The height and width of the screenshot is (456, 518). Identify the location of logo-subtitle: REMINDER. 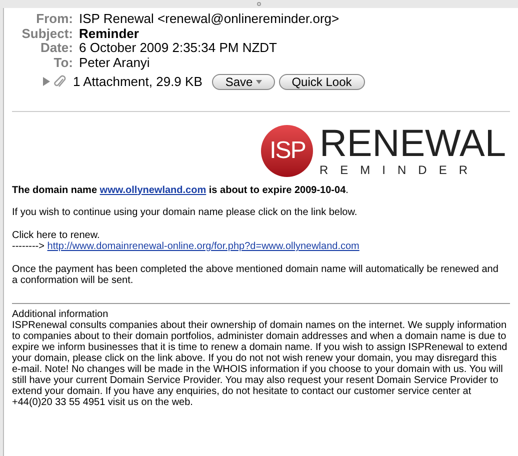
(399, 169).